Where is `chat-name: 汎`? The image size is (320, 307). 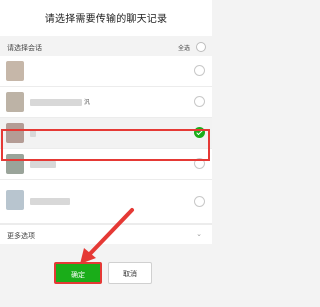 chat-name: 汎 is located at coordinates (87, 102).